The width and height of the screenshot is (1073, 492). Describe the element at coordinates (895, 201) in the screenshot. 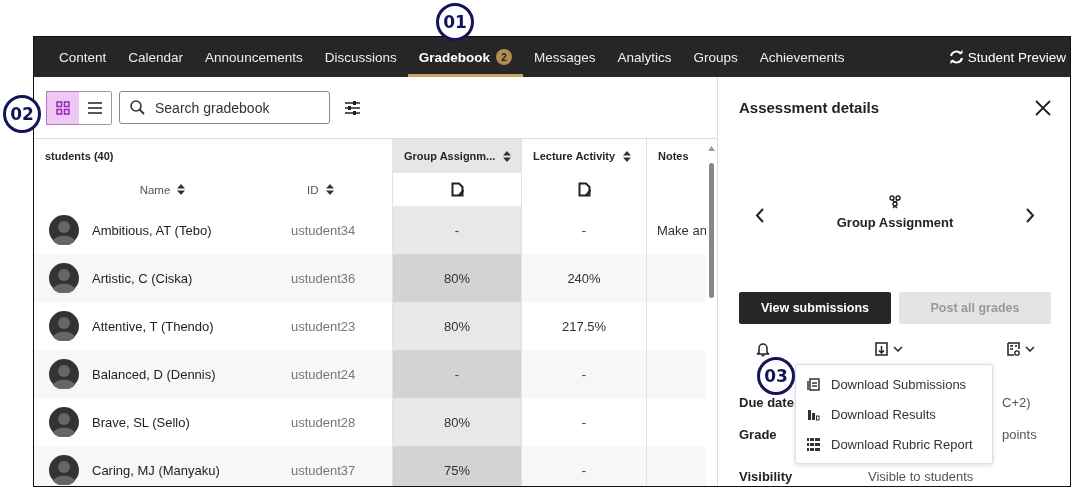

I see `group-icon` at that location.